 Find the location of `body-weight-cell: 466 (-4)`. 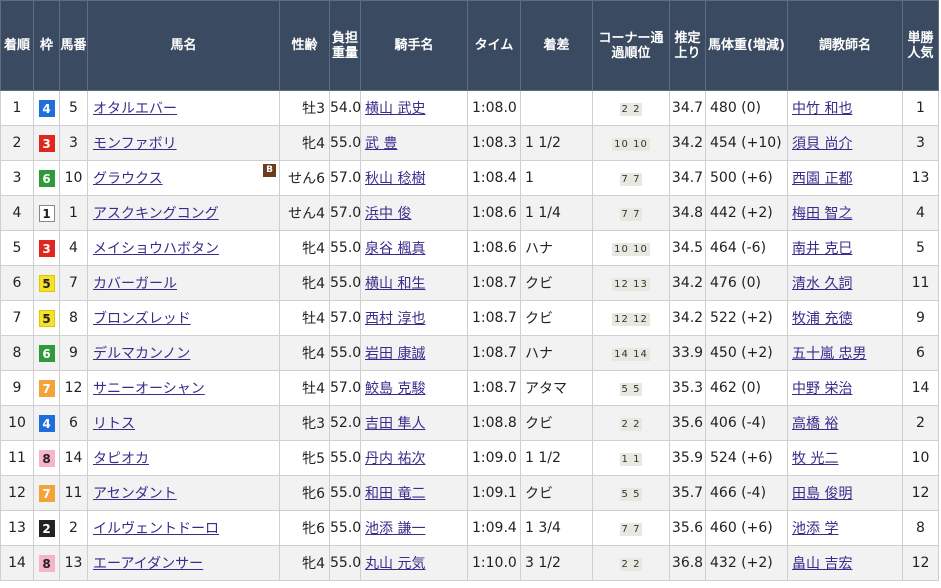

body-weight-cell: 466 (-4) is located at coordinates (746, 493).